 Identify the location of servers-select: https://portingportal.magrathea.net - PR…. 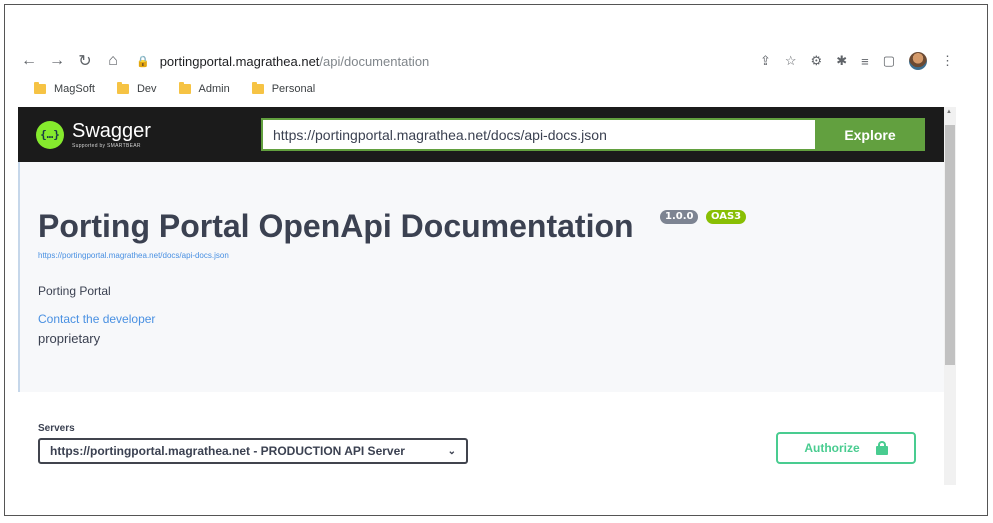
(253, 451).